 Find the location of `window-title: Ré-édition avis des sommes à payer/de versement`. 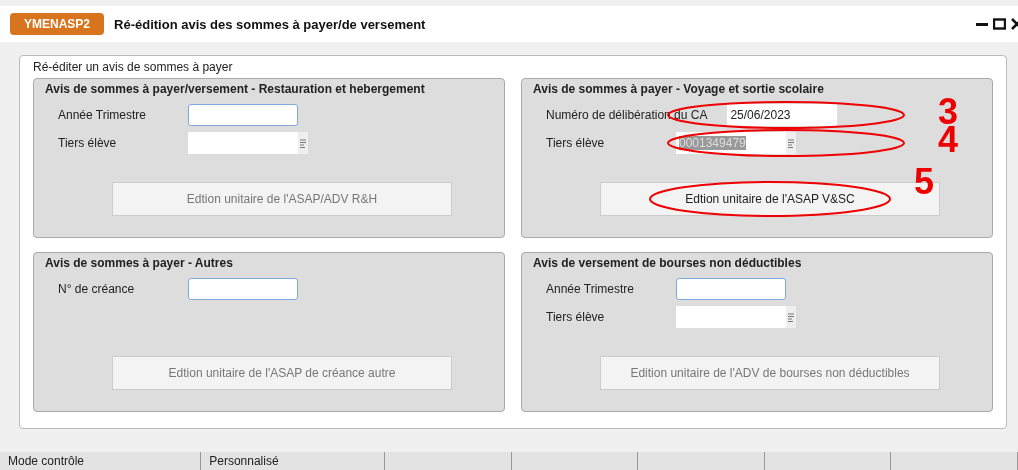

window-title: Ré-édition avis des sommes à payer/de versement is located at coordinates (270, 24).